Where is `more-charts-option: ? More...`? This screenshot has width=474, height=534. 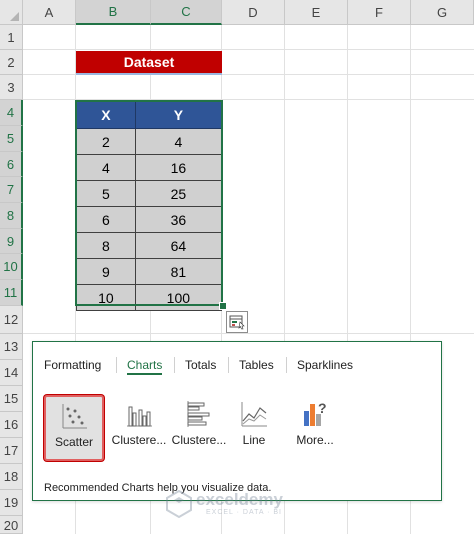
more-charts-option: ? More... is located at coordinates (315, 428).